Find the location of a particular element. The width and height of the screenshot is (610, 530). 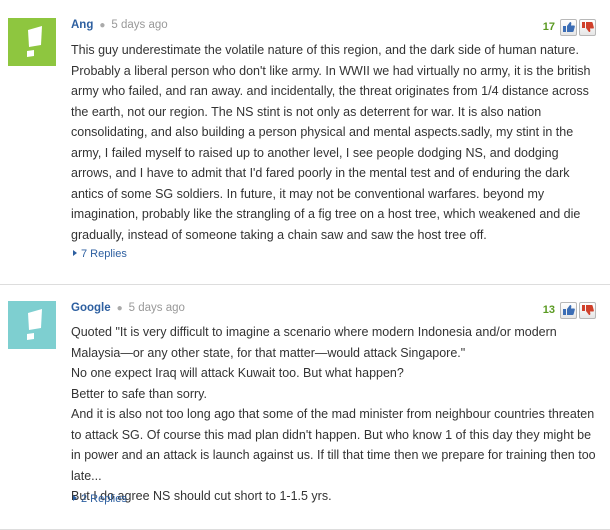

replies-toggle: 2 Replies is located at coordinates (100, 499).